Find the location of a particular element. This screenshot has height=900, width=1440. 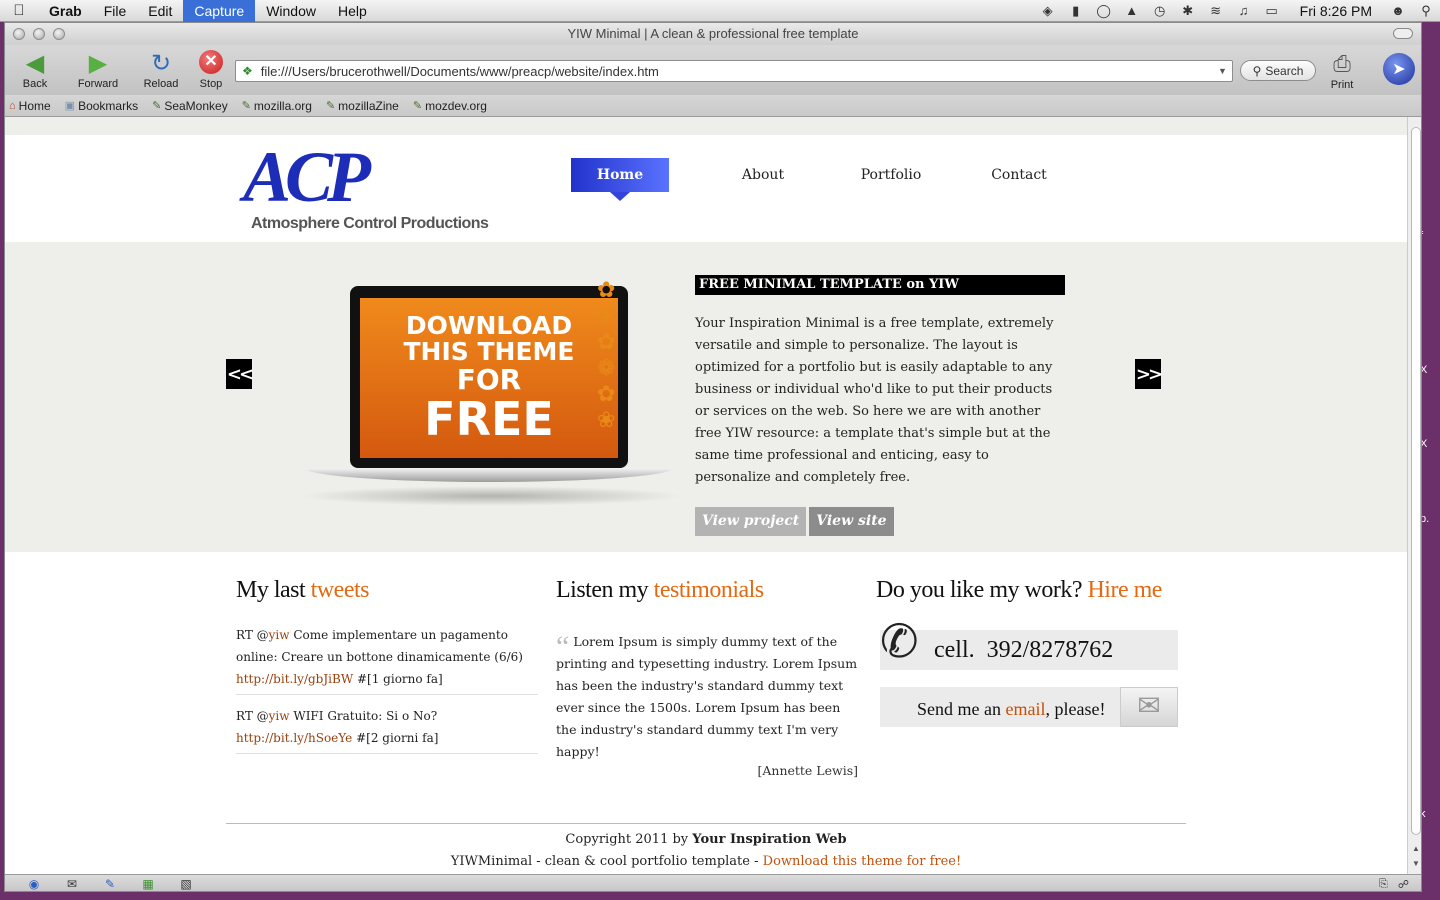

security-lock-icon: ☍ is located at coordinates (1403, 884).